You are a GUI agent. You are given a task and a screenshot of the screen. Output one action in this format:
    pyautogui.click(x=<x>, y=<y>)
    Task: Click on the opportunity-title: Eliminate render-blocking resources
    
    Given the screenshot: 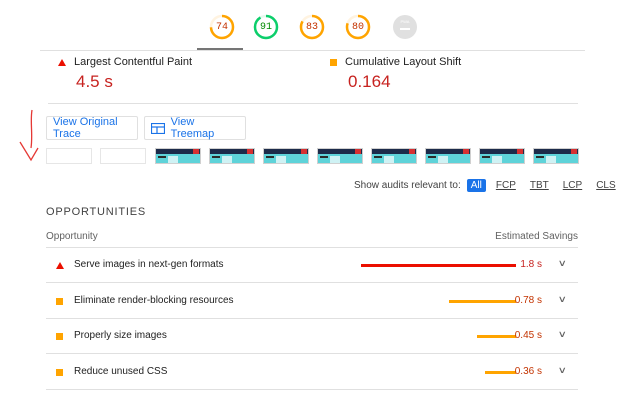 What is the action you would take?
    pyautogui.click(x=154, y=300)
    